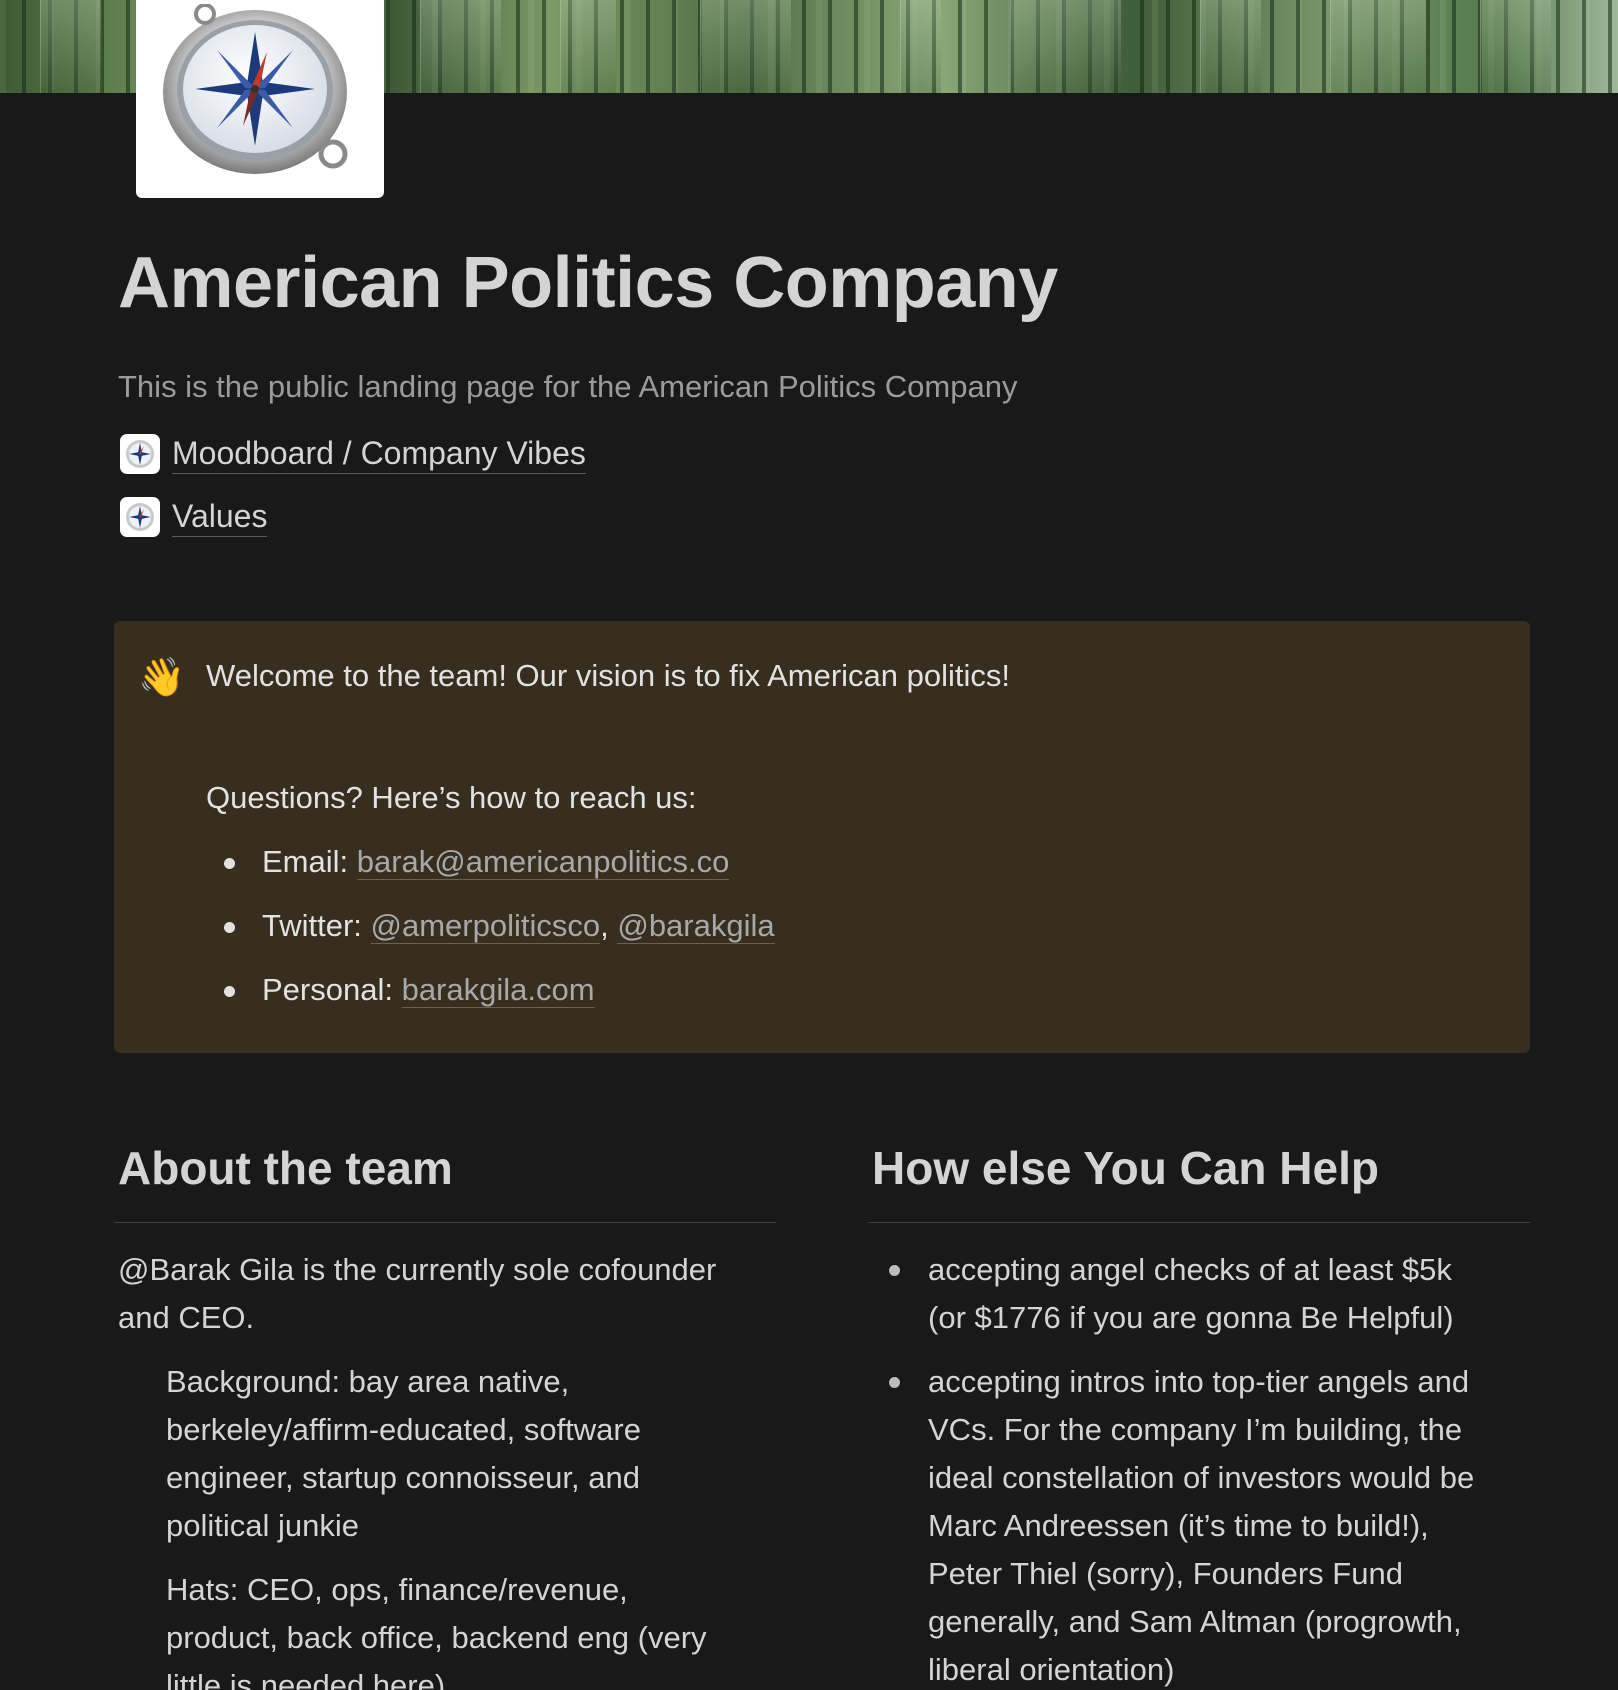  I want to click on questions-text: Questions? Here’s how to reach us:, so click(451, 797).